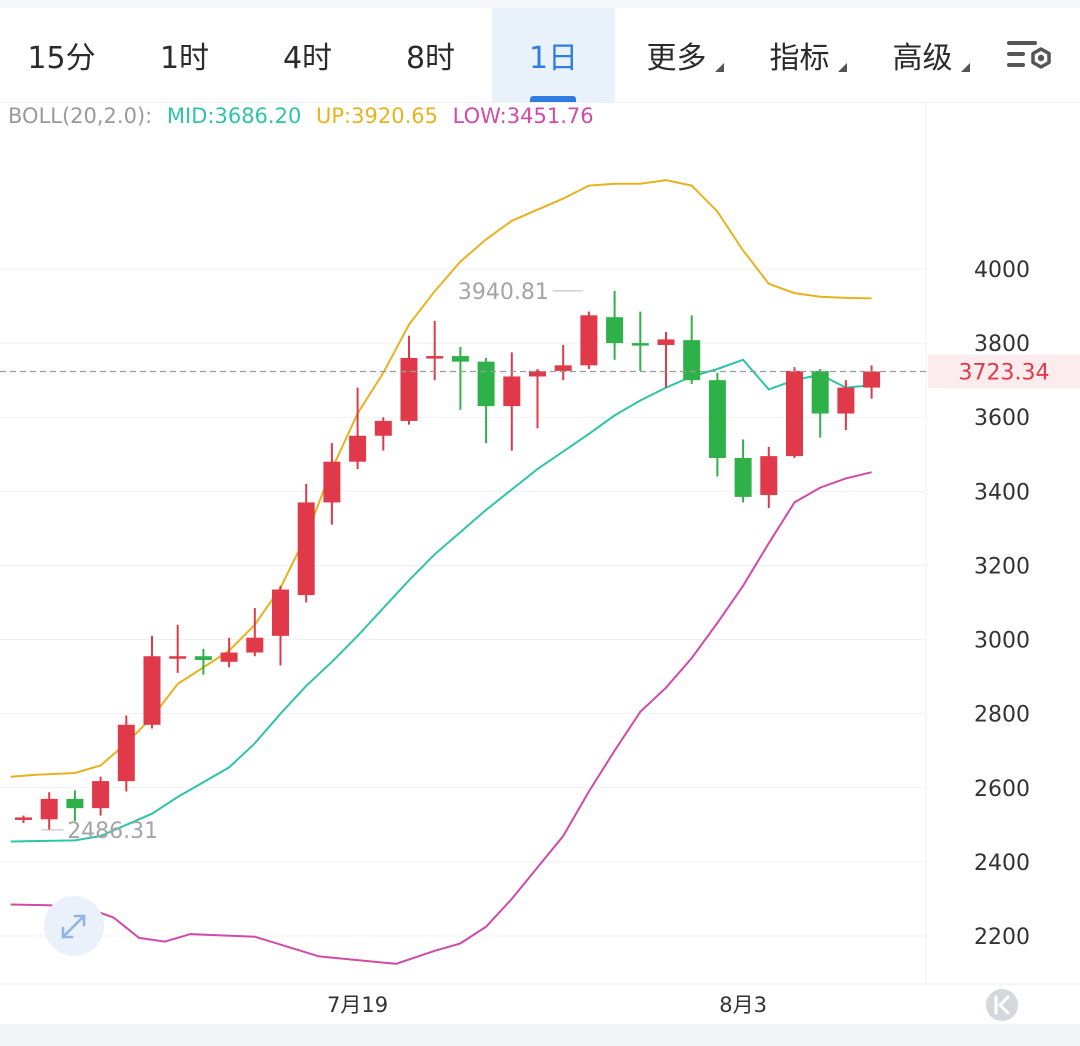  I want to click on y-tick-label: 2200, so click(1002, 937).